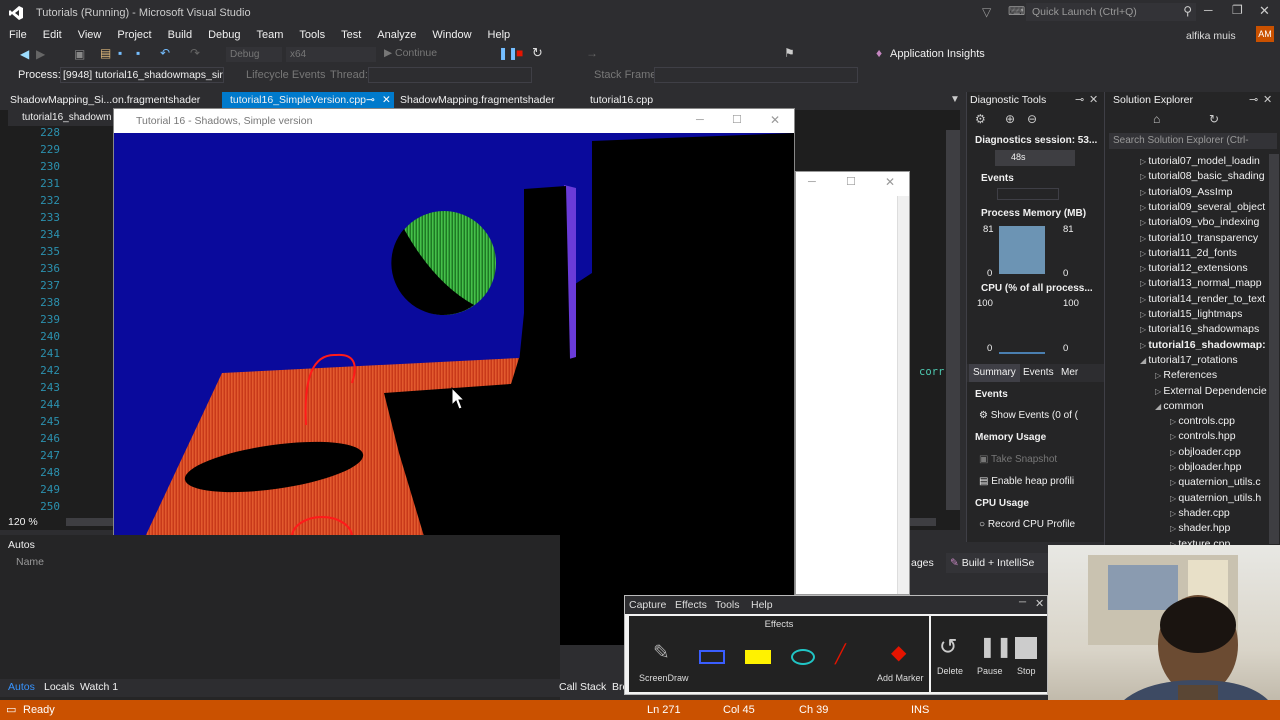  What do you see at coordinates (852, 383) in the screenshot?
I see `console-window: ─ ☐ ✕` at bounding box center [852, 383].